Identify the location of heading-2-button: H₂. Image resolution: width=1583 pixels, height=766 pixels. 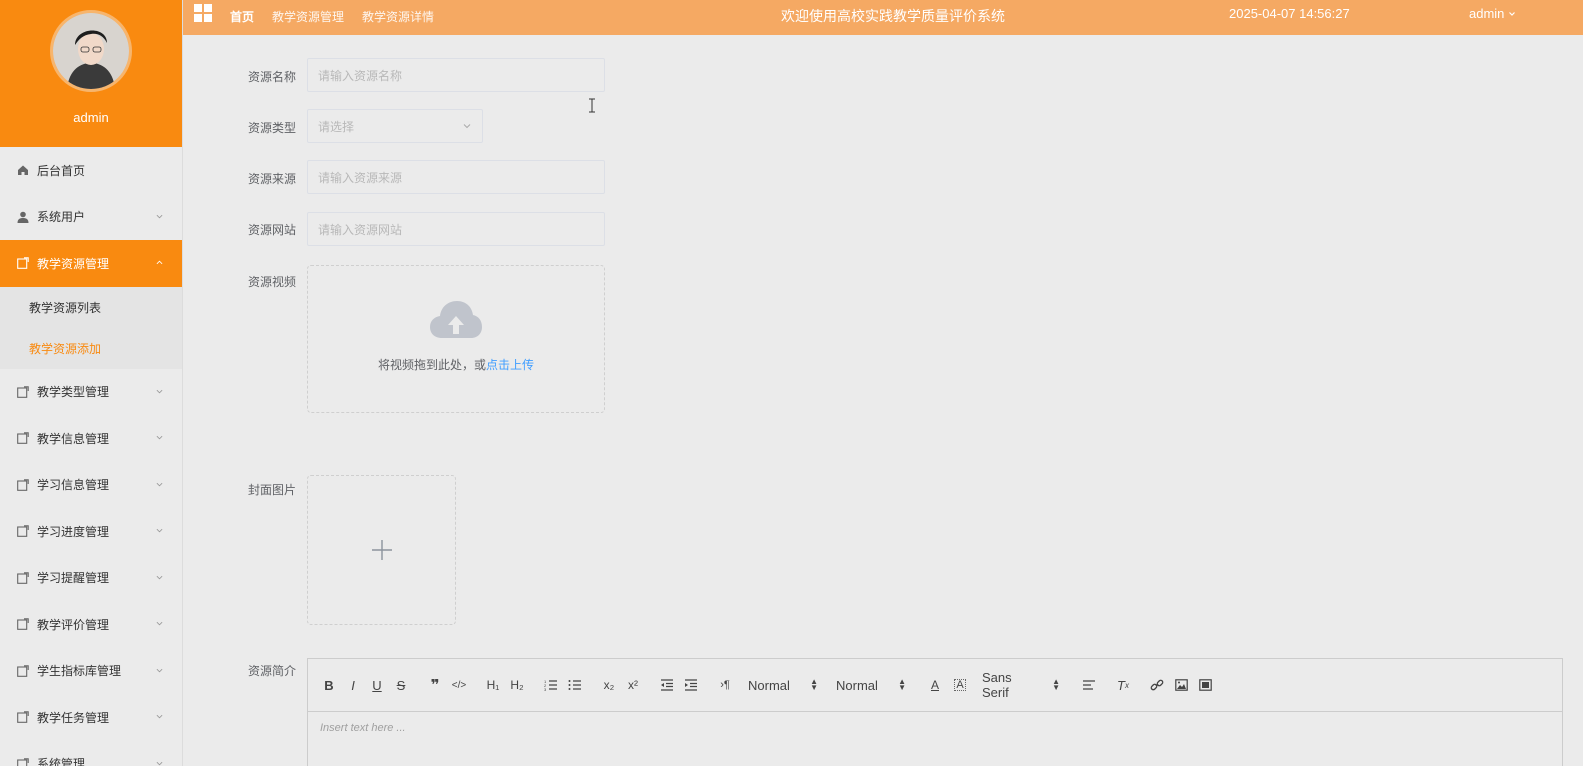
(517, 685).